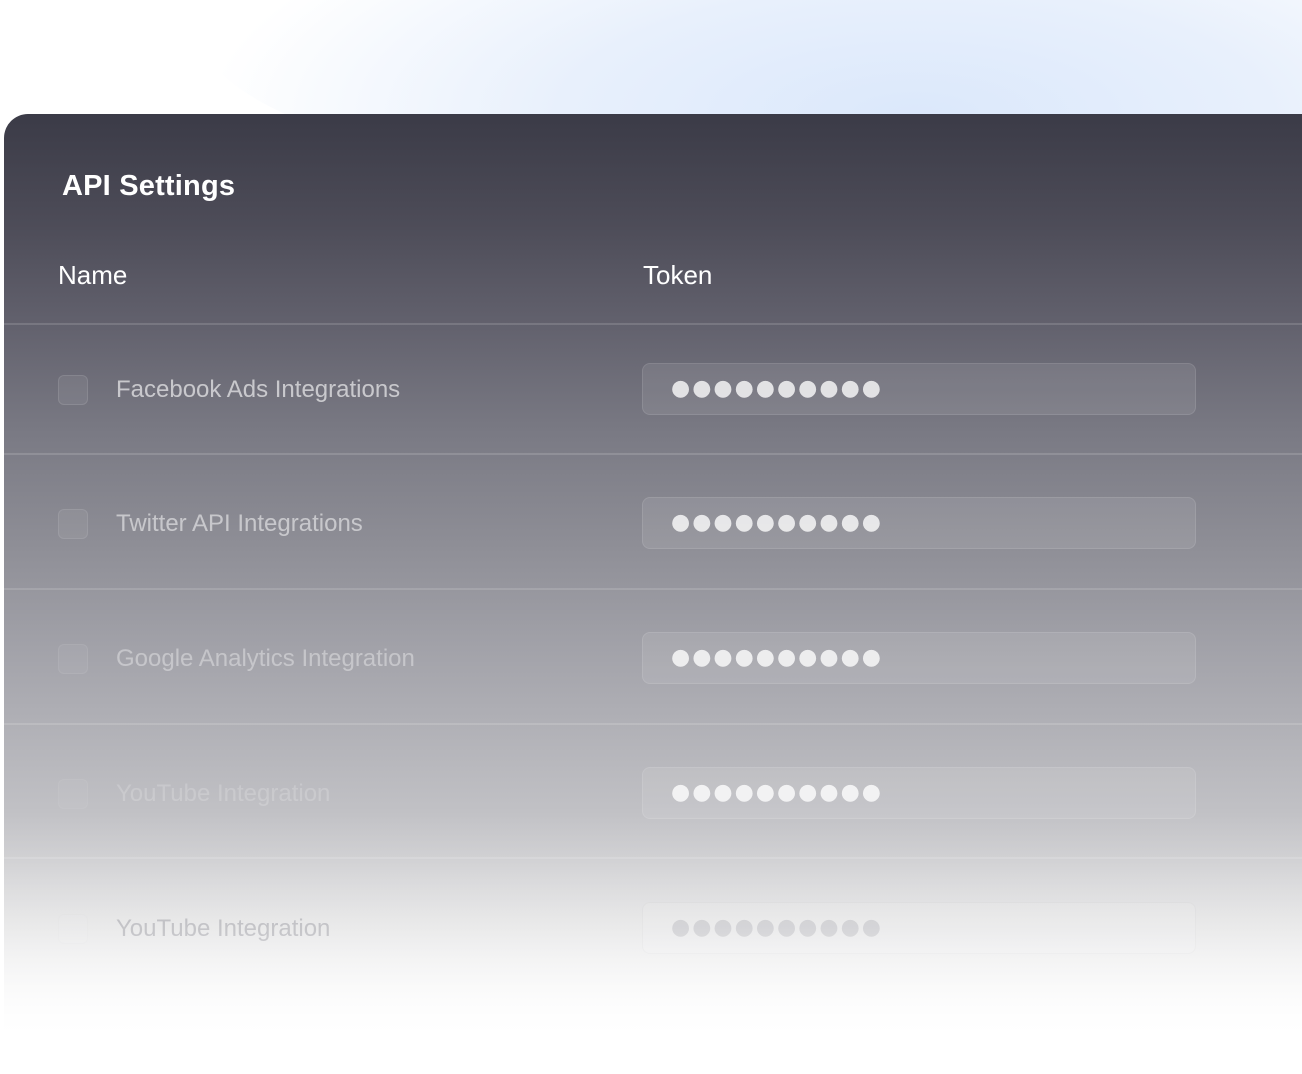 The image size is (1302, 1074). Describe the element at coordinates (678, 275) in the screenshot. I see `column-header-token: Token` at that location.